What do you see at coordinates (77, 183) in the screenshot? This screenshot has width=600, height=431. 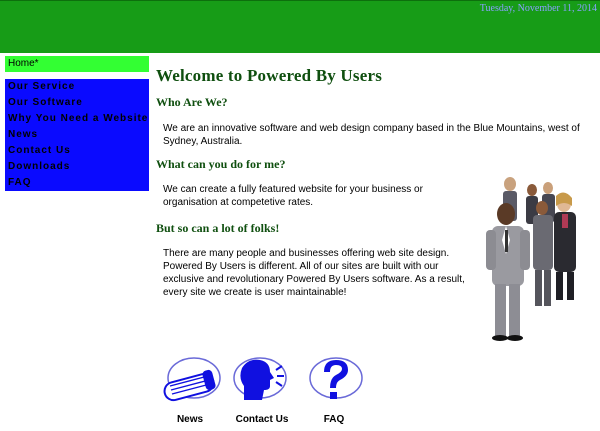 I see `nav-item-faq: FAQ` at bounding box center [77, 183].